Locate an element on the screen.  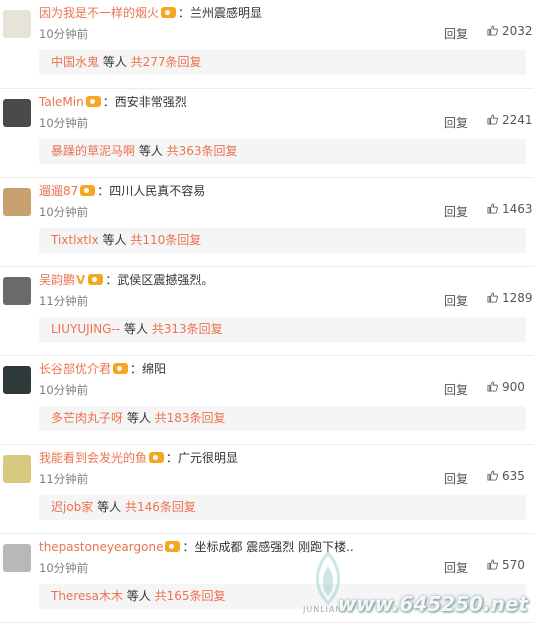
comment-line: 我能看到会发光的鱼 ：广元很明显 is located at coordinates (138, 458).